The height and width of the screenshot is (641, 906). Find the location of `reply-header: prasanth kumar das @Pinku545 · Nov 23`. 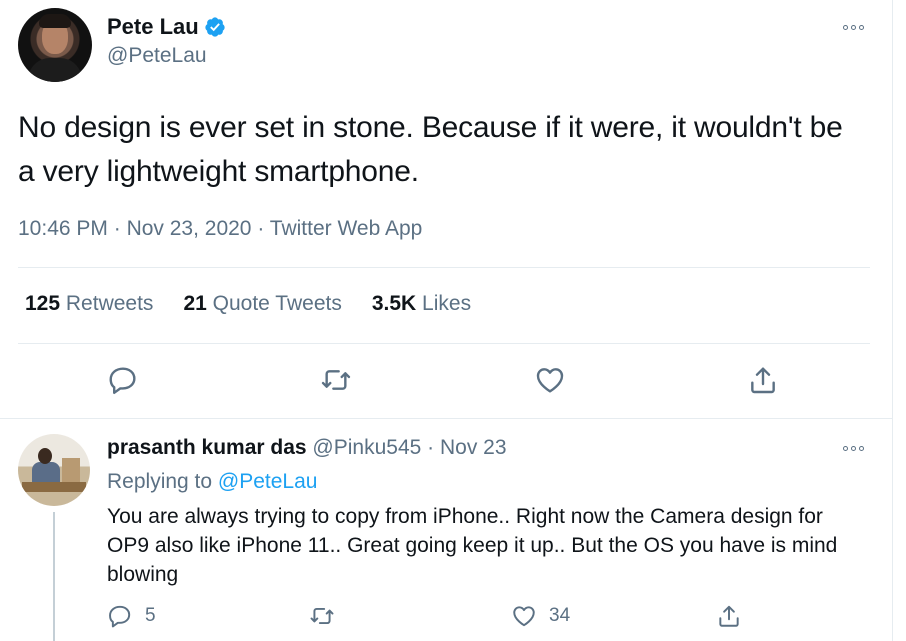

reply-header: prasanth kumar das @Pinku545 · Nov 23 is located at coordinates (307, 448).